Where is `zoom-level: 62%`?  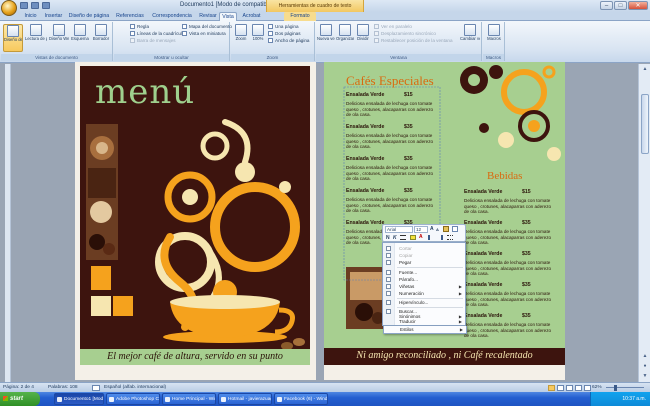
zoom-level: 62% is located at coordinates (597, 388).